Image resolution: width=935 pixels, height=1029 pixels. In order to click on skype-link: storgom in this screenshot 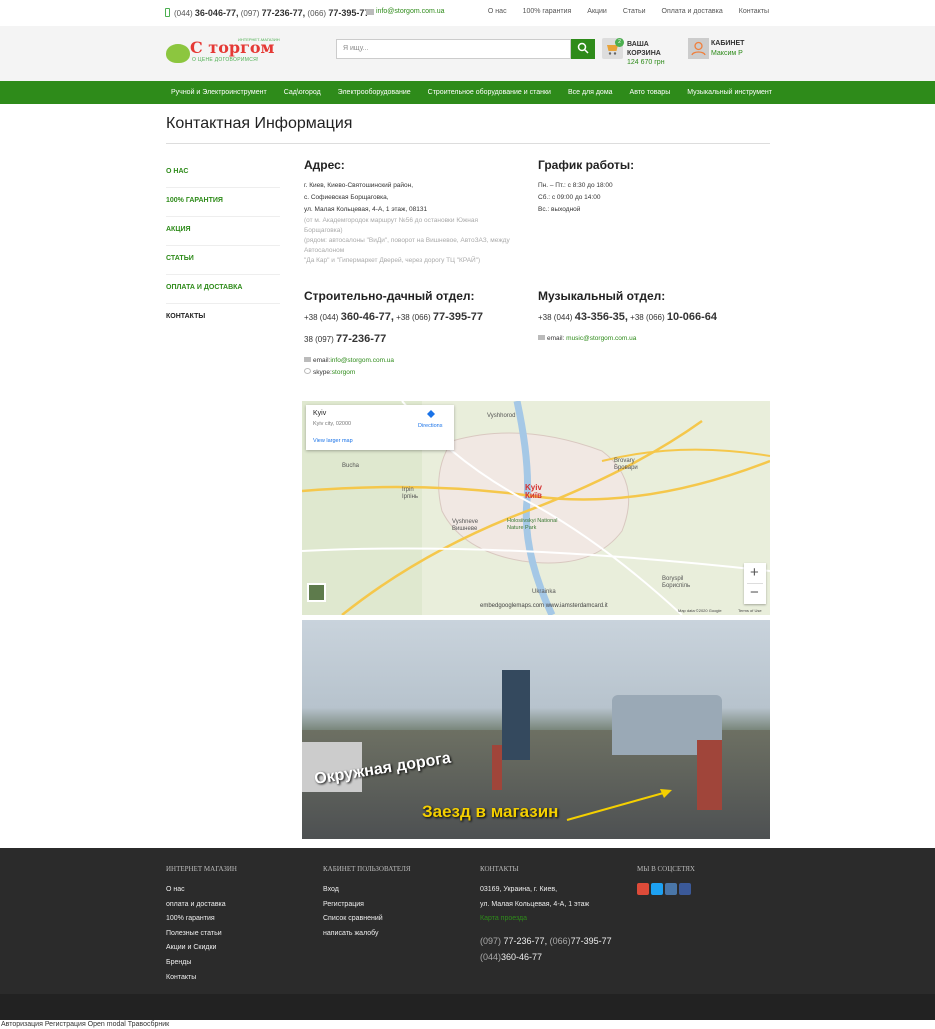, I will do `click(343, 372)`.